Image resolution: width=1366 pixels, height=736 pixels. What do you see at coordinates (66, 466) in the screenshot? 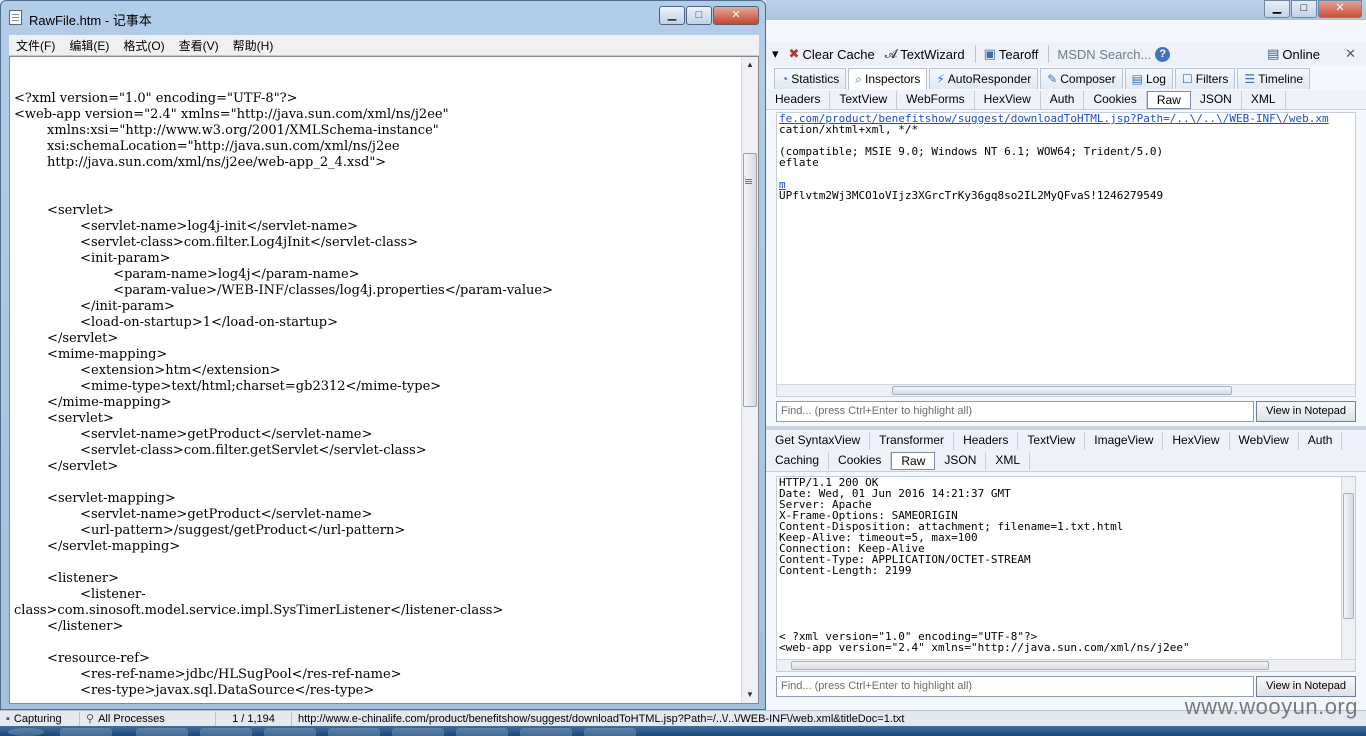
I see `text-line: </servlet>` at bounding box center [66, 466].